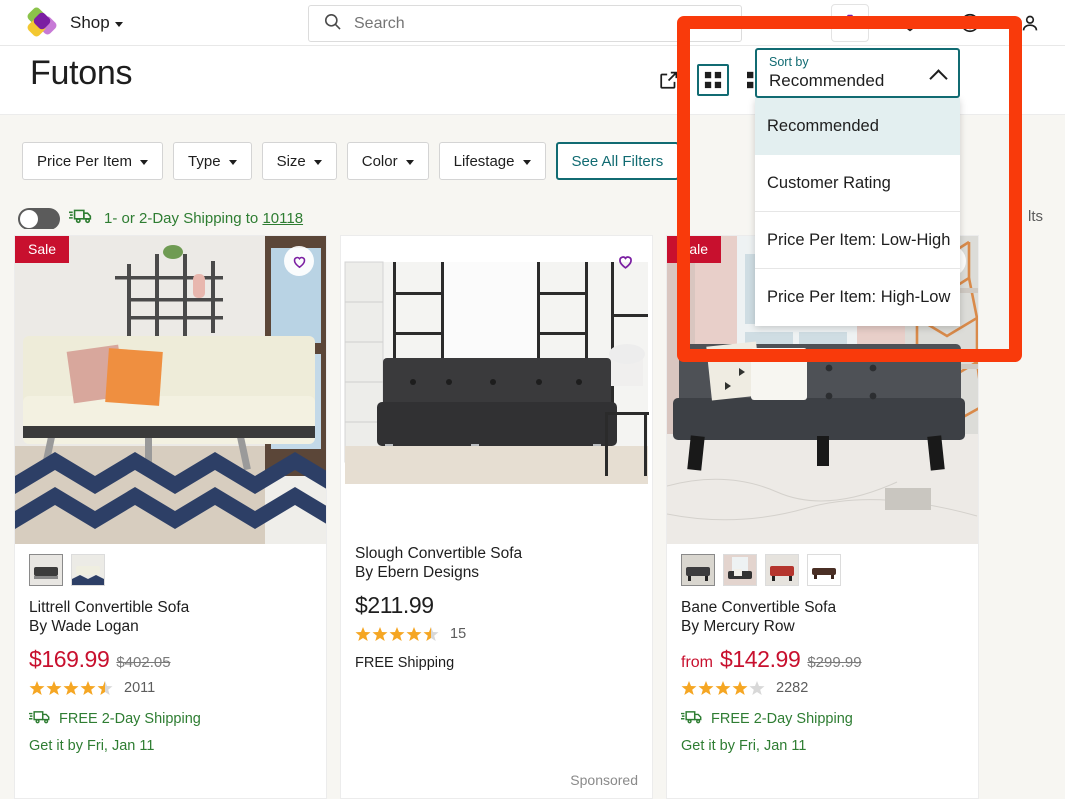 This screenshot has height=799, width=1065. I want to click on product-price-from-label: from, so click(697, 662).